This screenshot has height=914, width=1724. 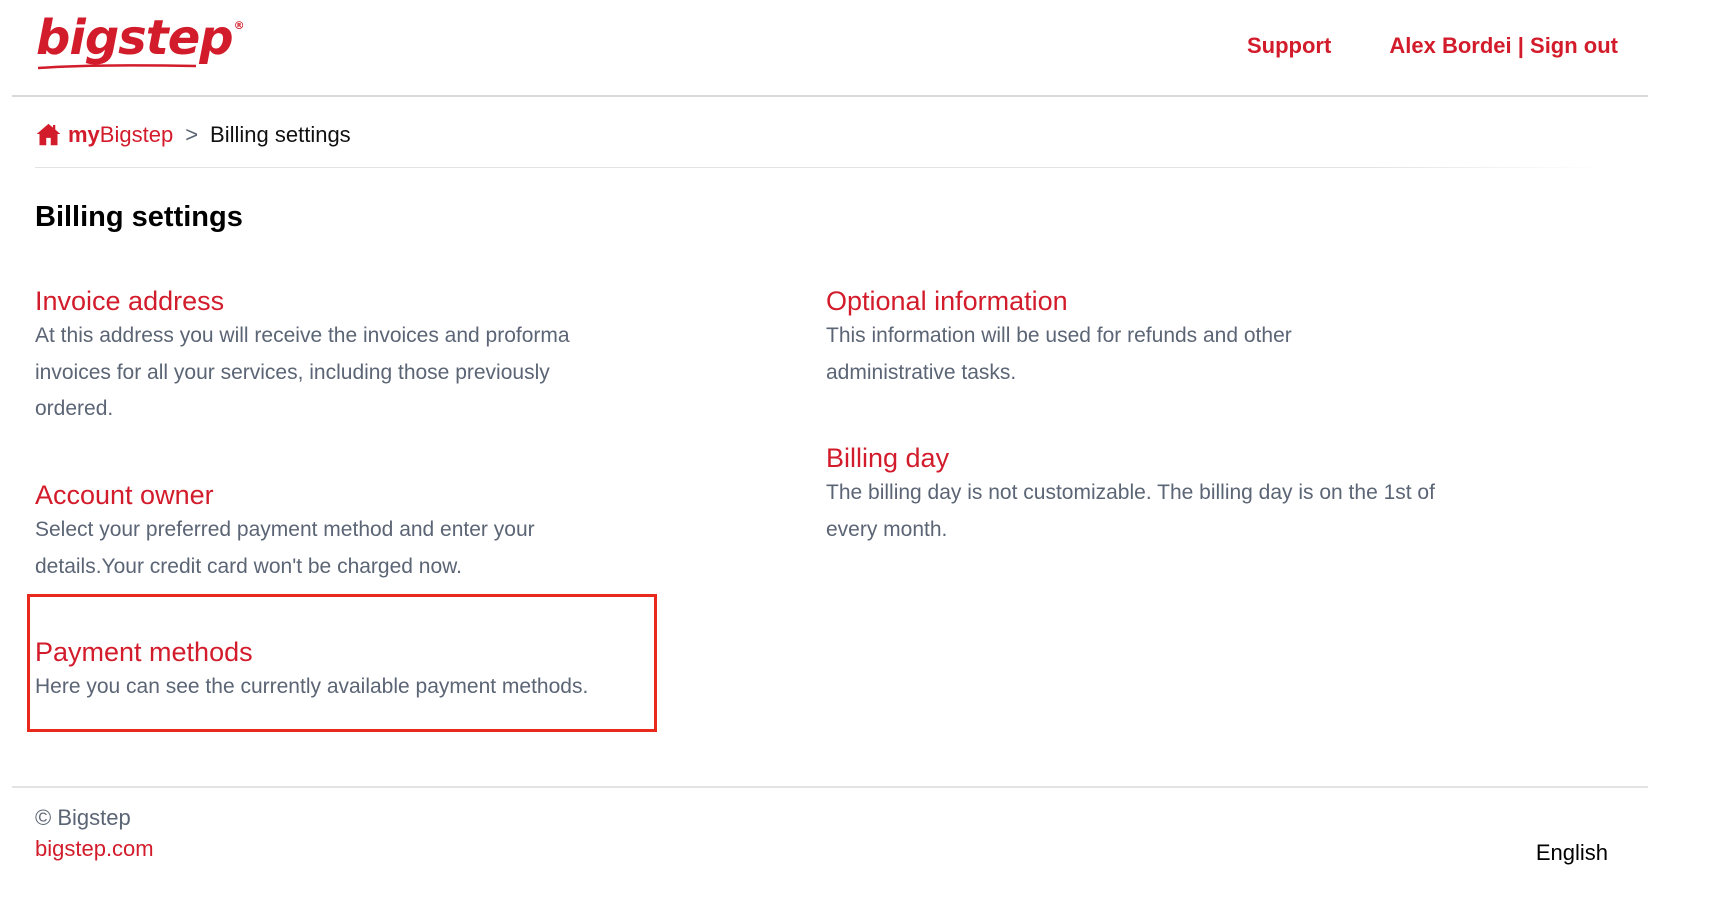 What do you see at coordinates (340, 652) in the screenshot?
I see `payment-methods-link: Payment methods` at bounding box center [340, 652].